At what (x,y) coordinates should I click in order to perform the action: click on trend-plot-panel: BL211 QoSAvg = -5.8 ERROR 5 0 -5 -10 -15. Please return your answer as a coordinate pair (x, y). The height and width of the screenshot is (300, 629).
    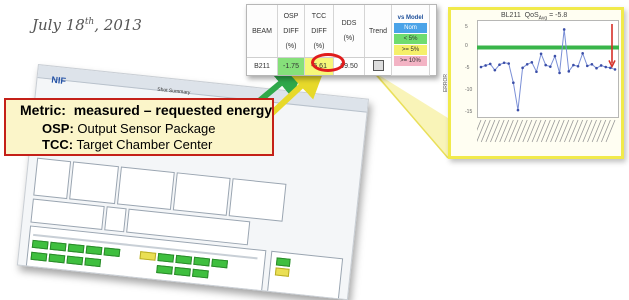
    Looking at the image, I should click on (533, 83).